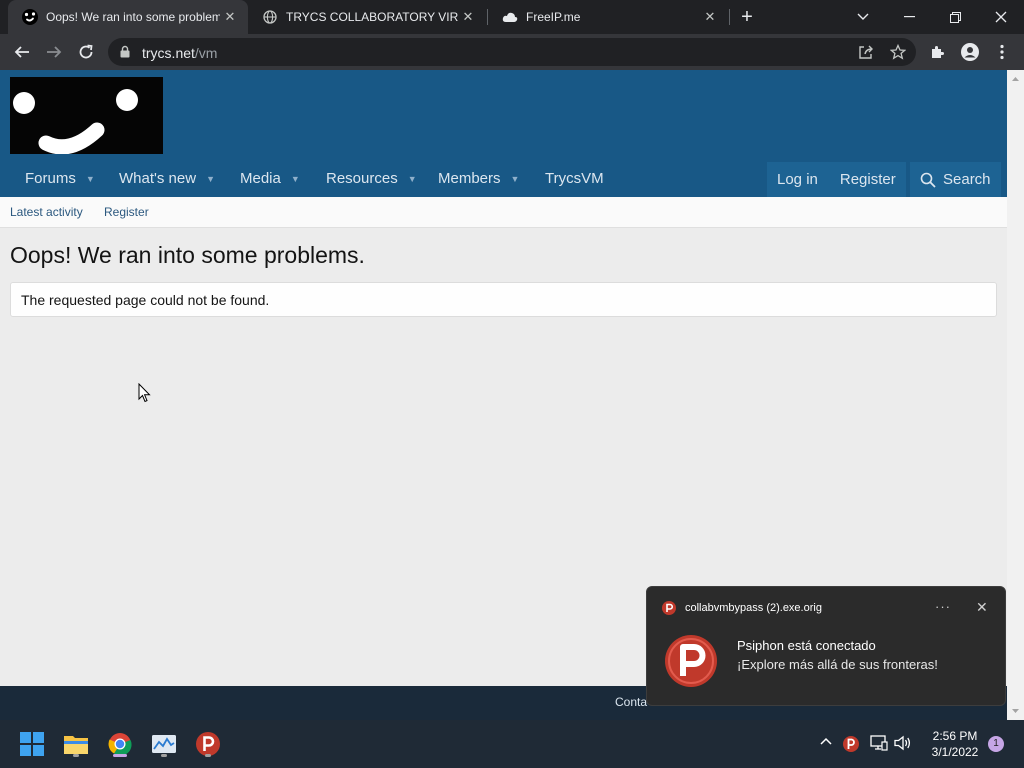 This screenshot has height=768, width=1024. Describe the element at coordinates (909, 17) in the screenshot. I see `minimize-icon` at that location.